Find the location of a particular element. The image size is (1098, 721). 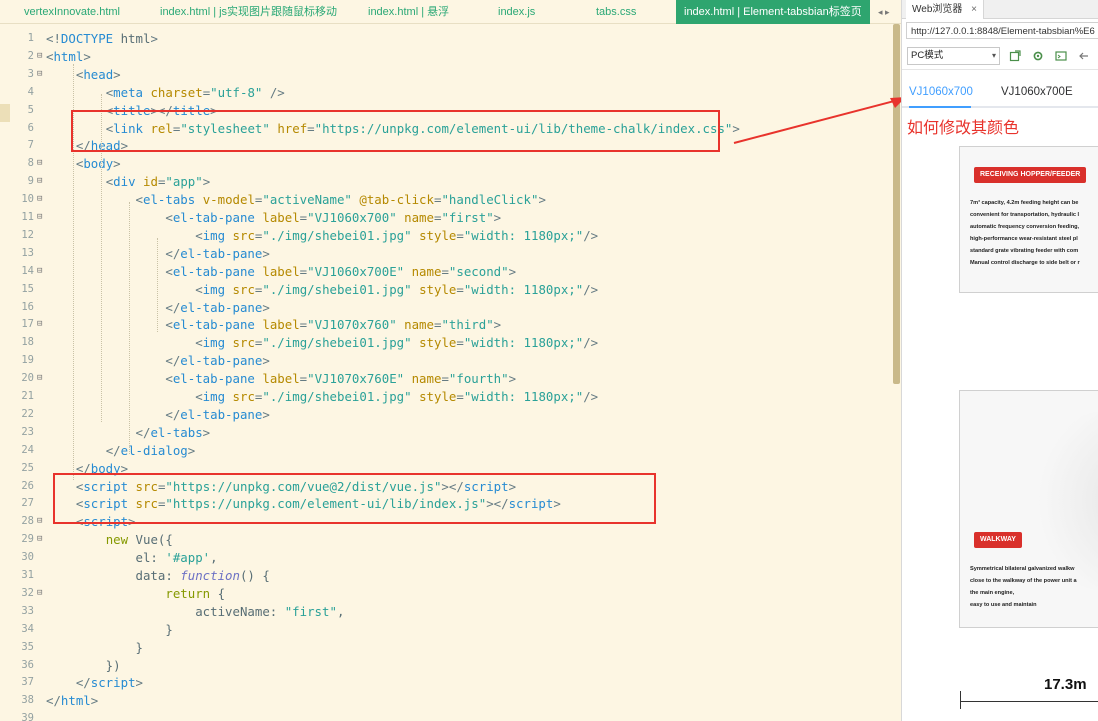

line-number: 22 is located at coordinates (27, 413).